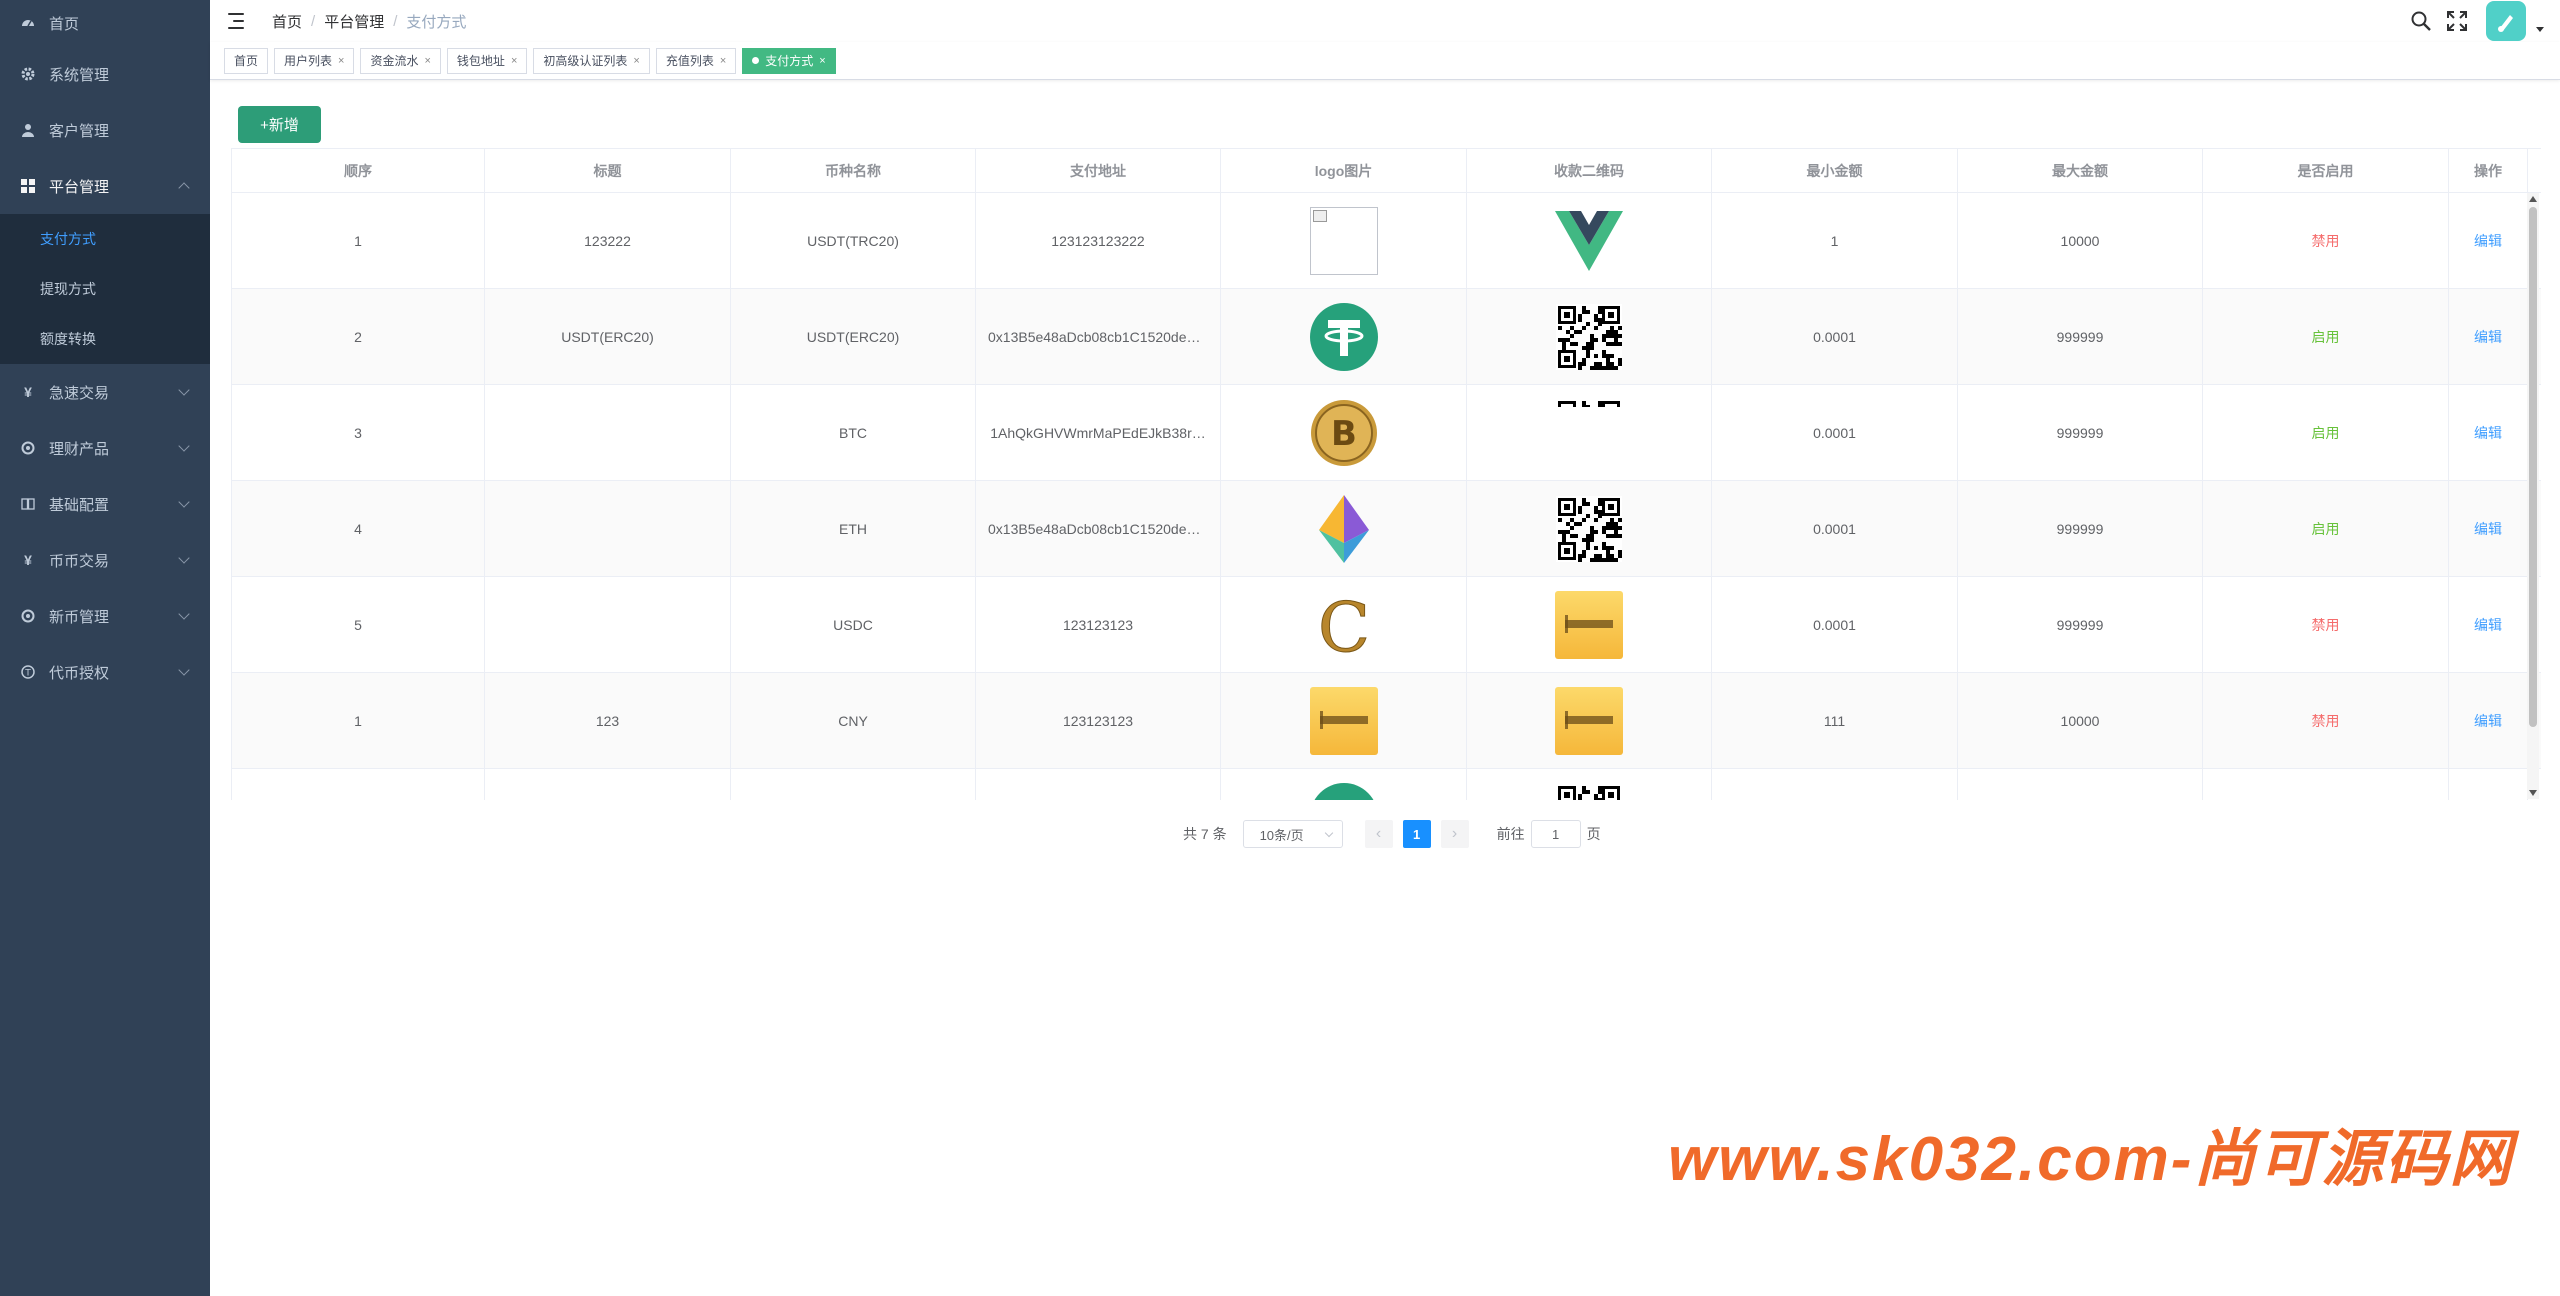  I want to click on usdc-gold-logo-icon: C, so click(1344, 625).